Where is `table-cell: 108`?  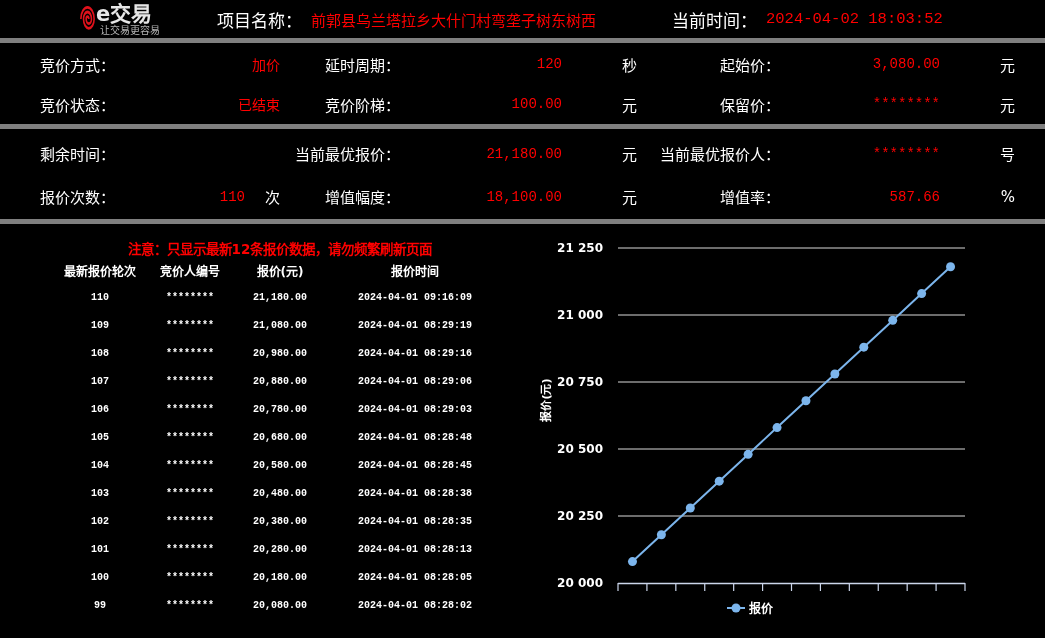
table-cell: 108 is located at coordinates (100, 353).